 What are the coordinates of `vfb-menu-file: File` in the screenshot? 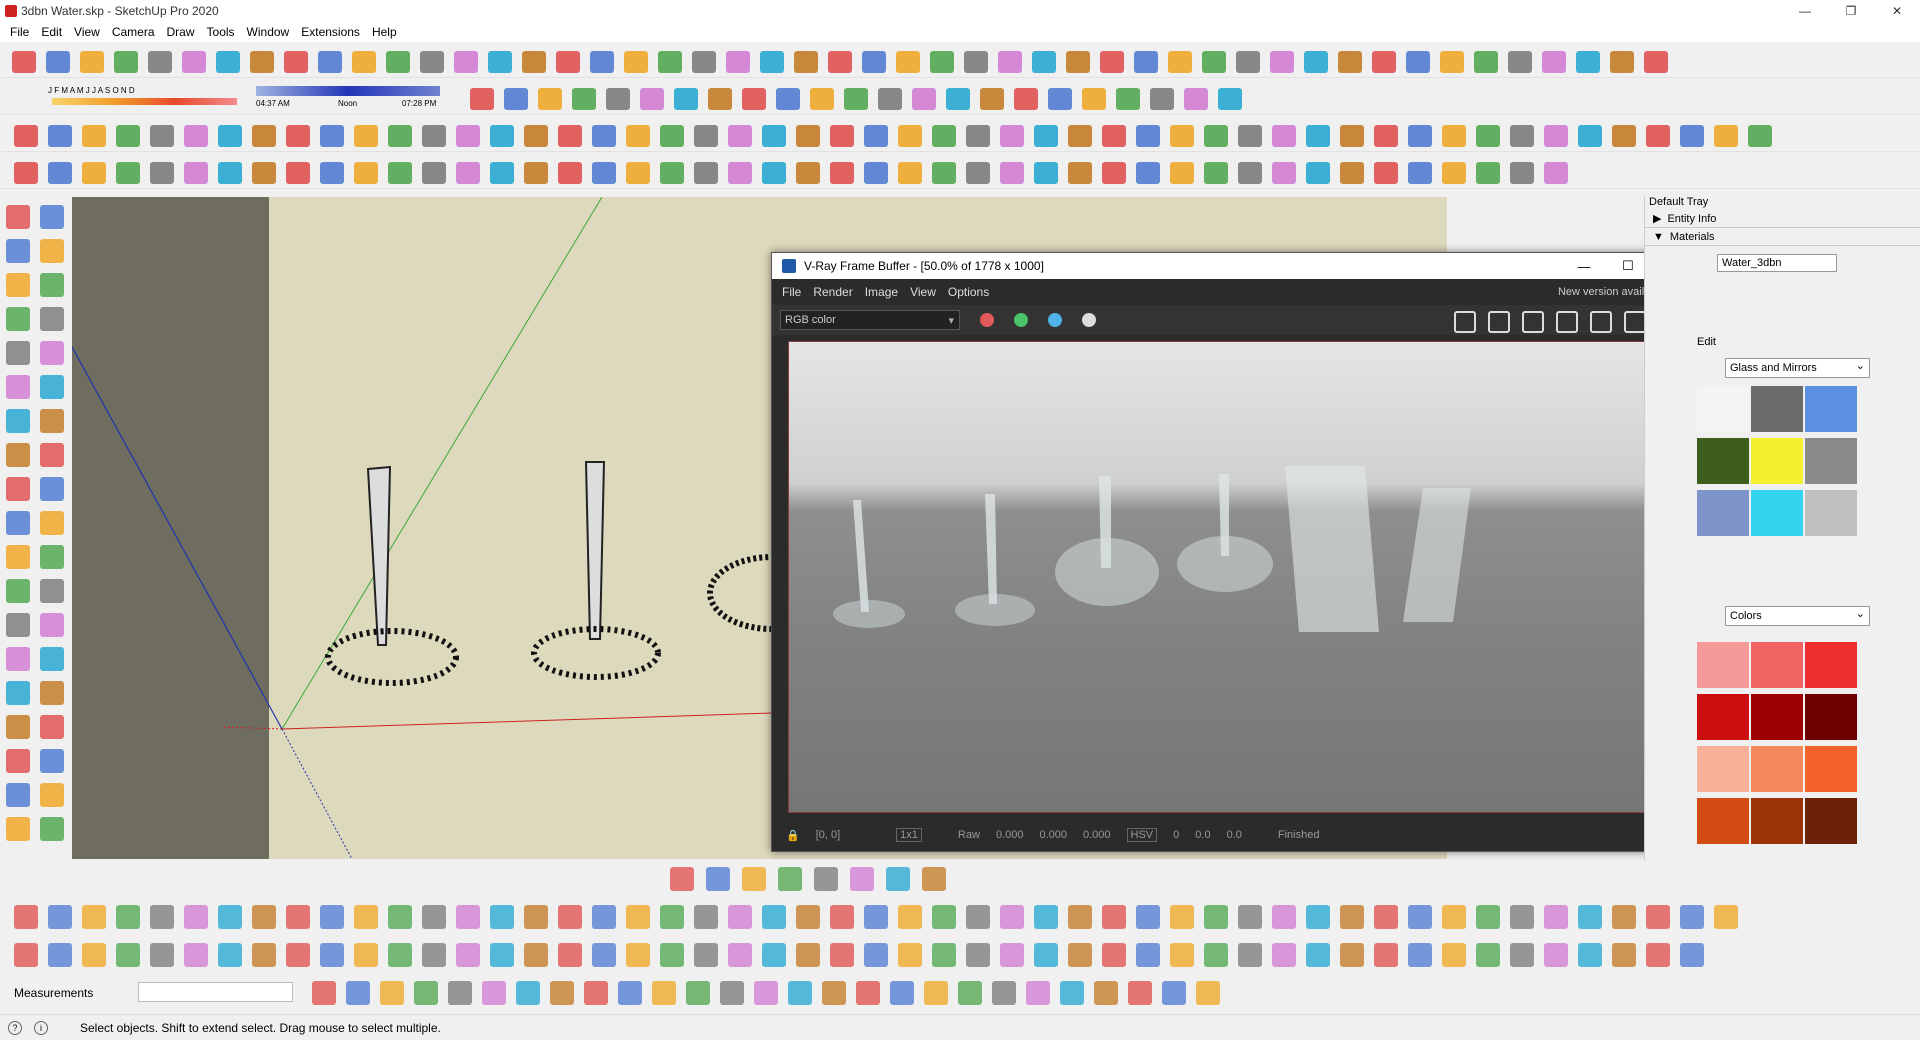 It's located at (791, 292).